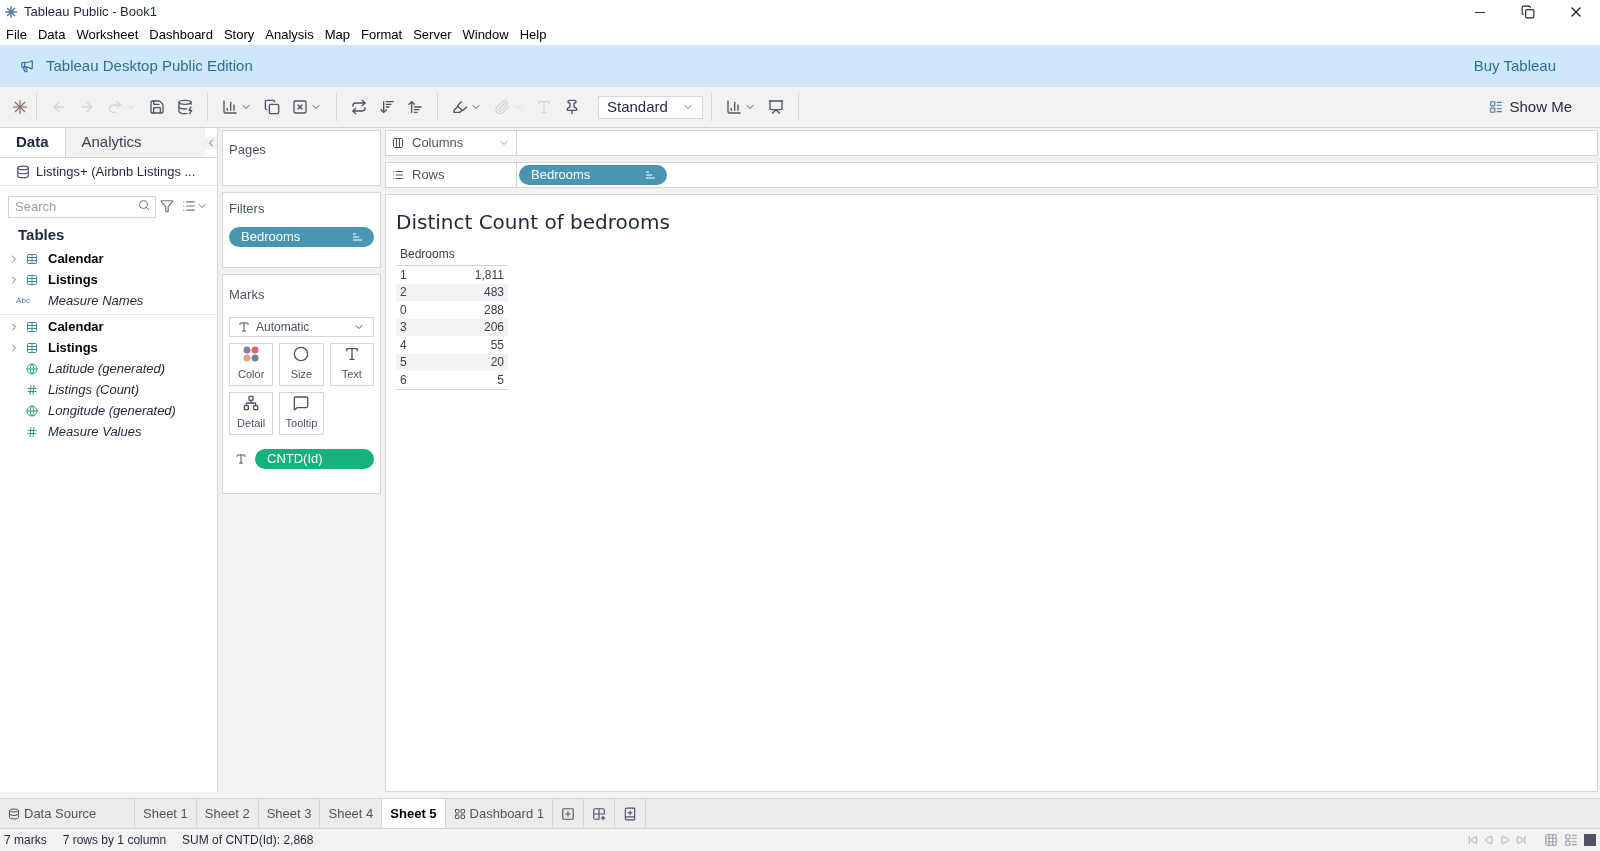 The height and width of the screenshot is (851, 1600). I want to click on field-item: Abc Measure Names, so click(108, 301).